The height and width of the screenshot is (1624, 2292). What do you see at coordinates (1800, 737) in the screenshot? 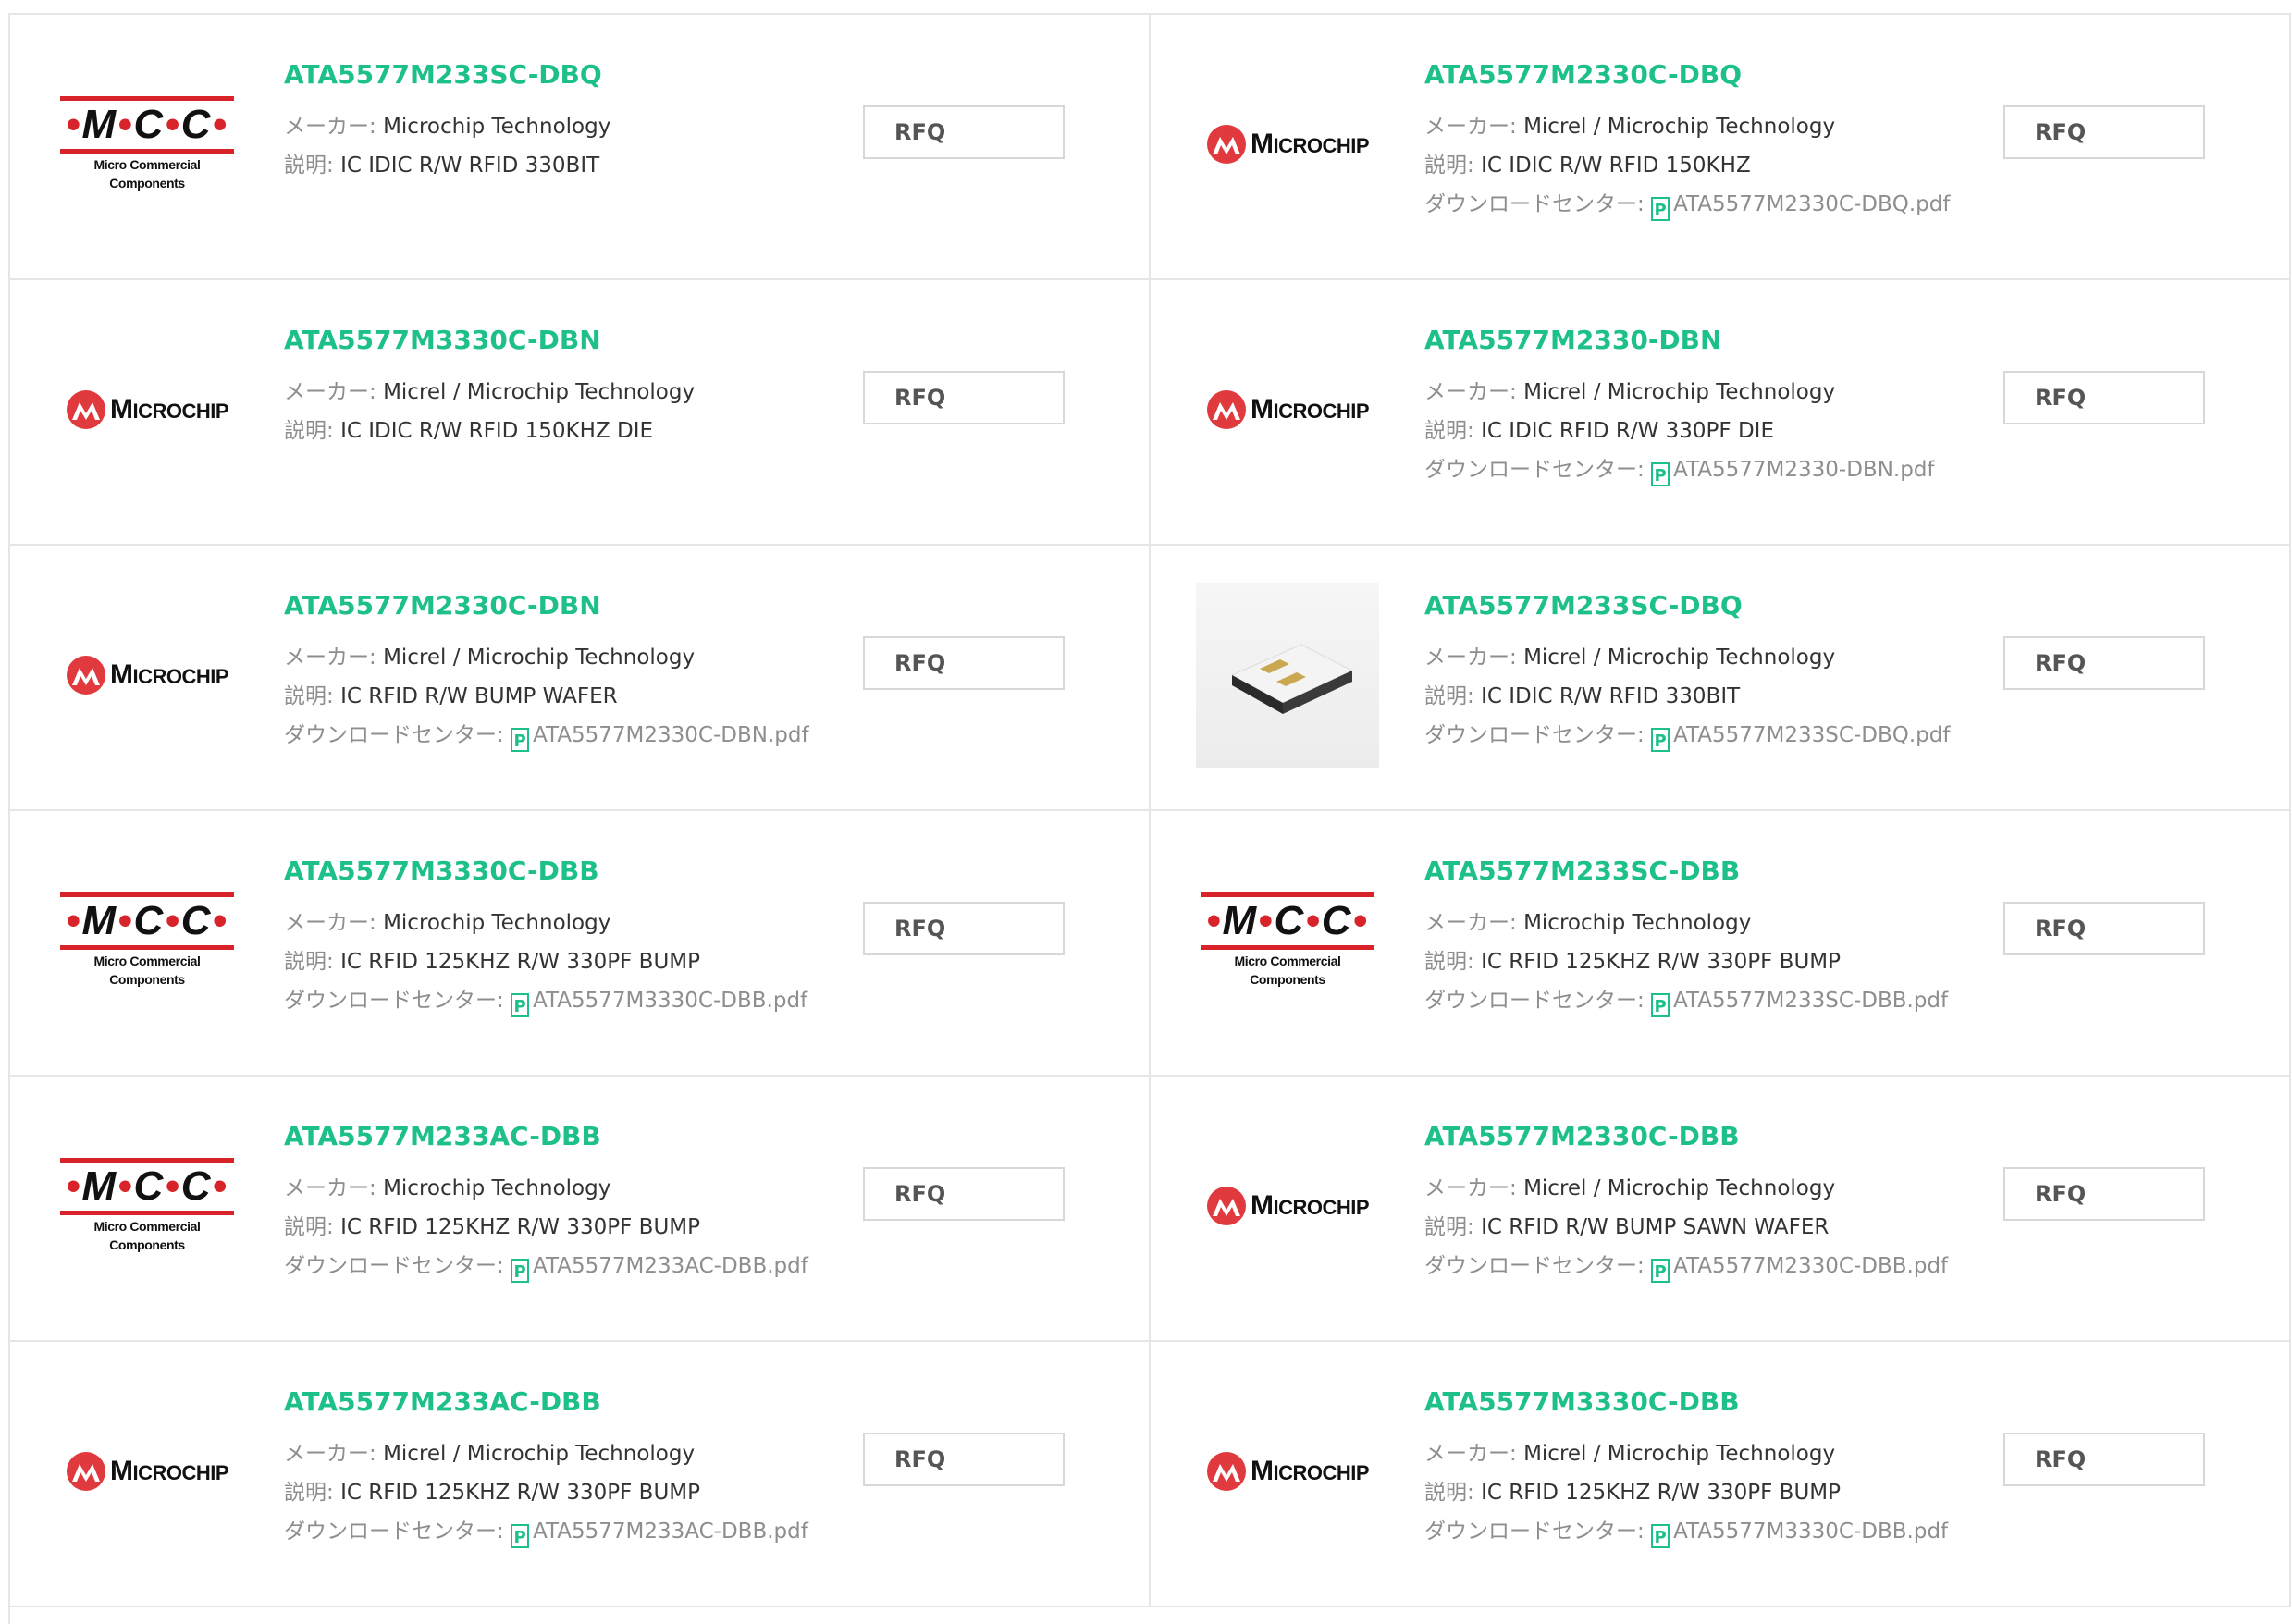
I see `datasheet-link: P ATA5577M233SC-DBQ.pdf` at bounding box center [1800, 737].